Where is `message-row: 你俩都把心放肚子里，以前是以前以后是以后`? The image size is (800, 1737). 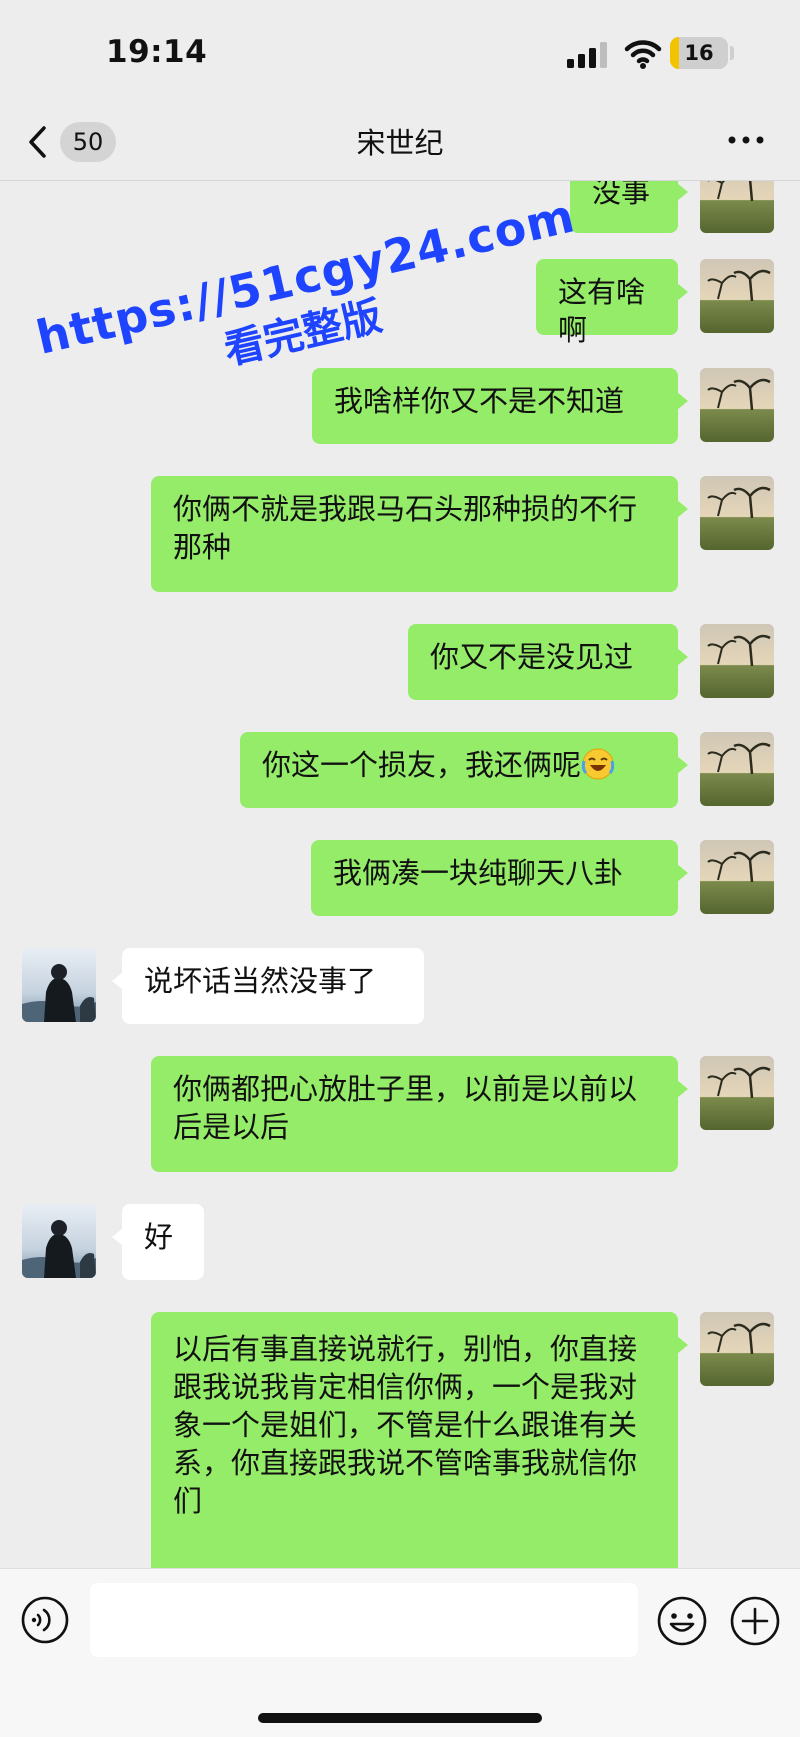
message-row: 你俩都把心放肚子里，以前是以前以后是以后 is located at coordinates (400, 1115).